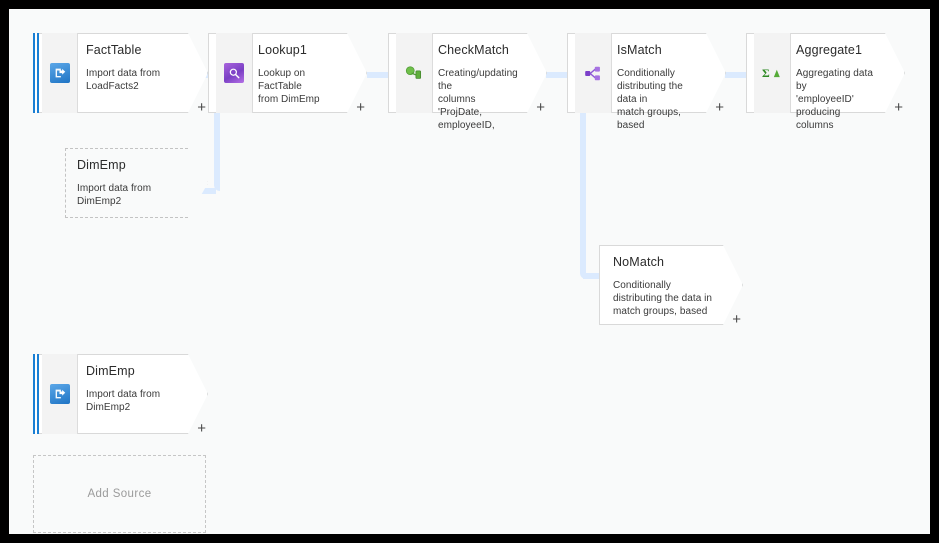 The image size is (939, 543). Describe the element at coordinates (473, 50) in the screenshot. I see `node-title: CheckMatch` at that location.